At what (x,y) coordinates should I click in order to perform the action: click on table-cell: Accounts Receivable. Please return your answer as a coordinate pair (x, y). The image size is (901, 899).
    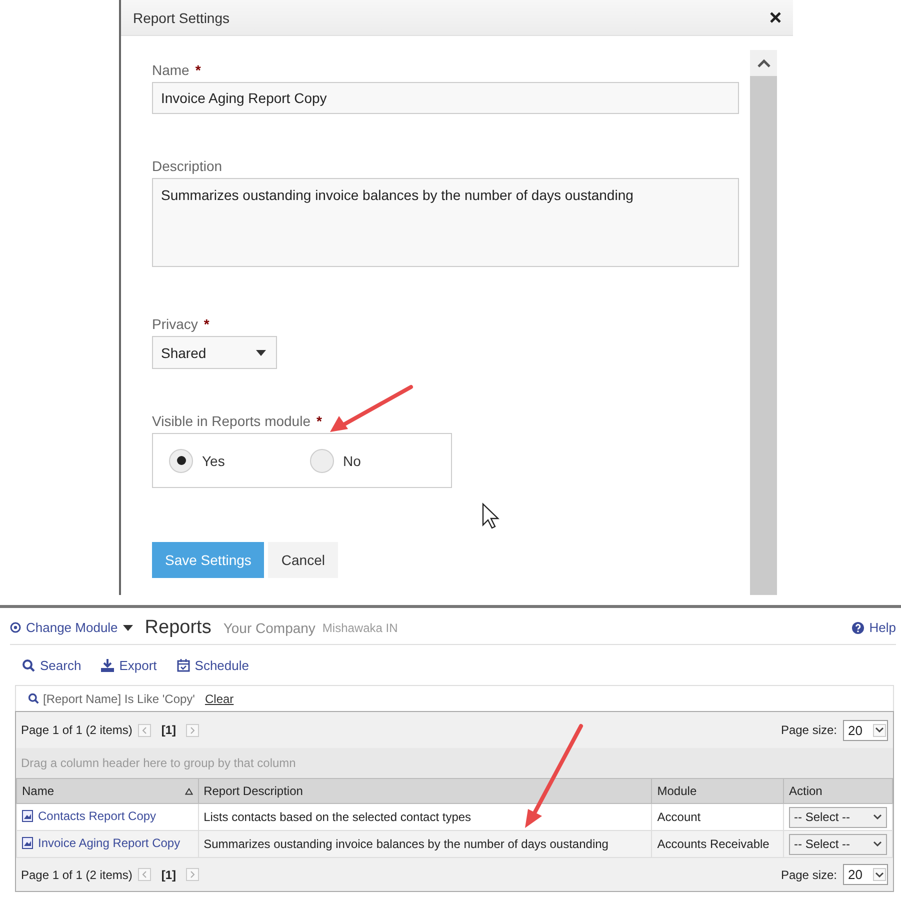
    Looking at the image, I should click on (718, 844).